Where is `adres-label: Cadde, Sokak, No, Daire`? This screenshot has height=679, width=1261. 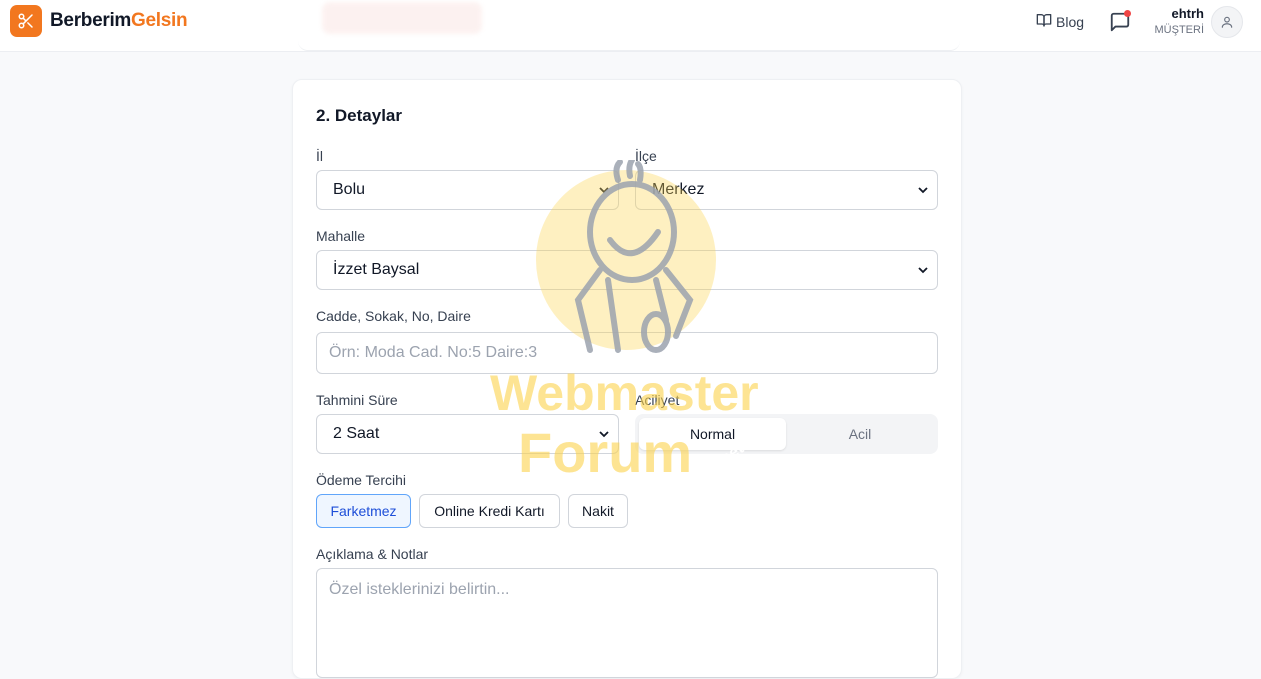
adres-label: Cadde, Sokak, No, Daire is located at coordinates (393, 316).